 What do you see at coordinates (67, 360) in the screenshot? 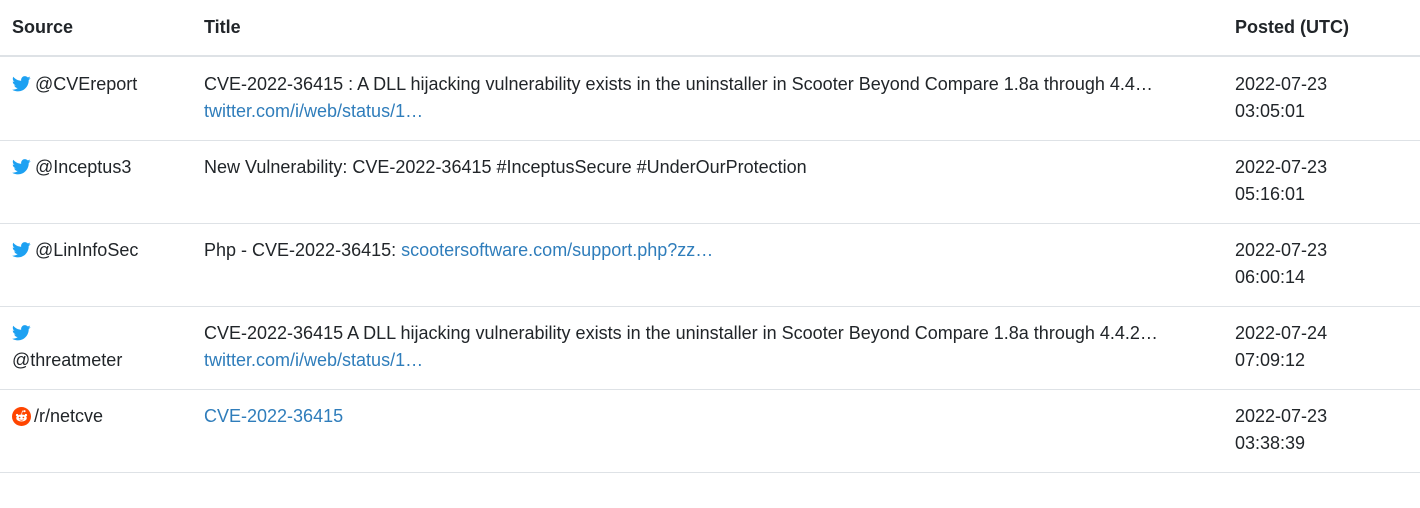
I see `source-handle: @threatmeter` at bounding box center [67, 360].